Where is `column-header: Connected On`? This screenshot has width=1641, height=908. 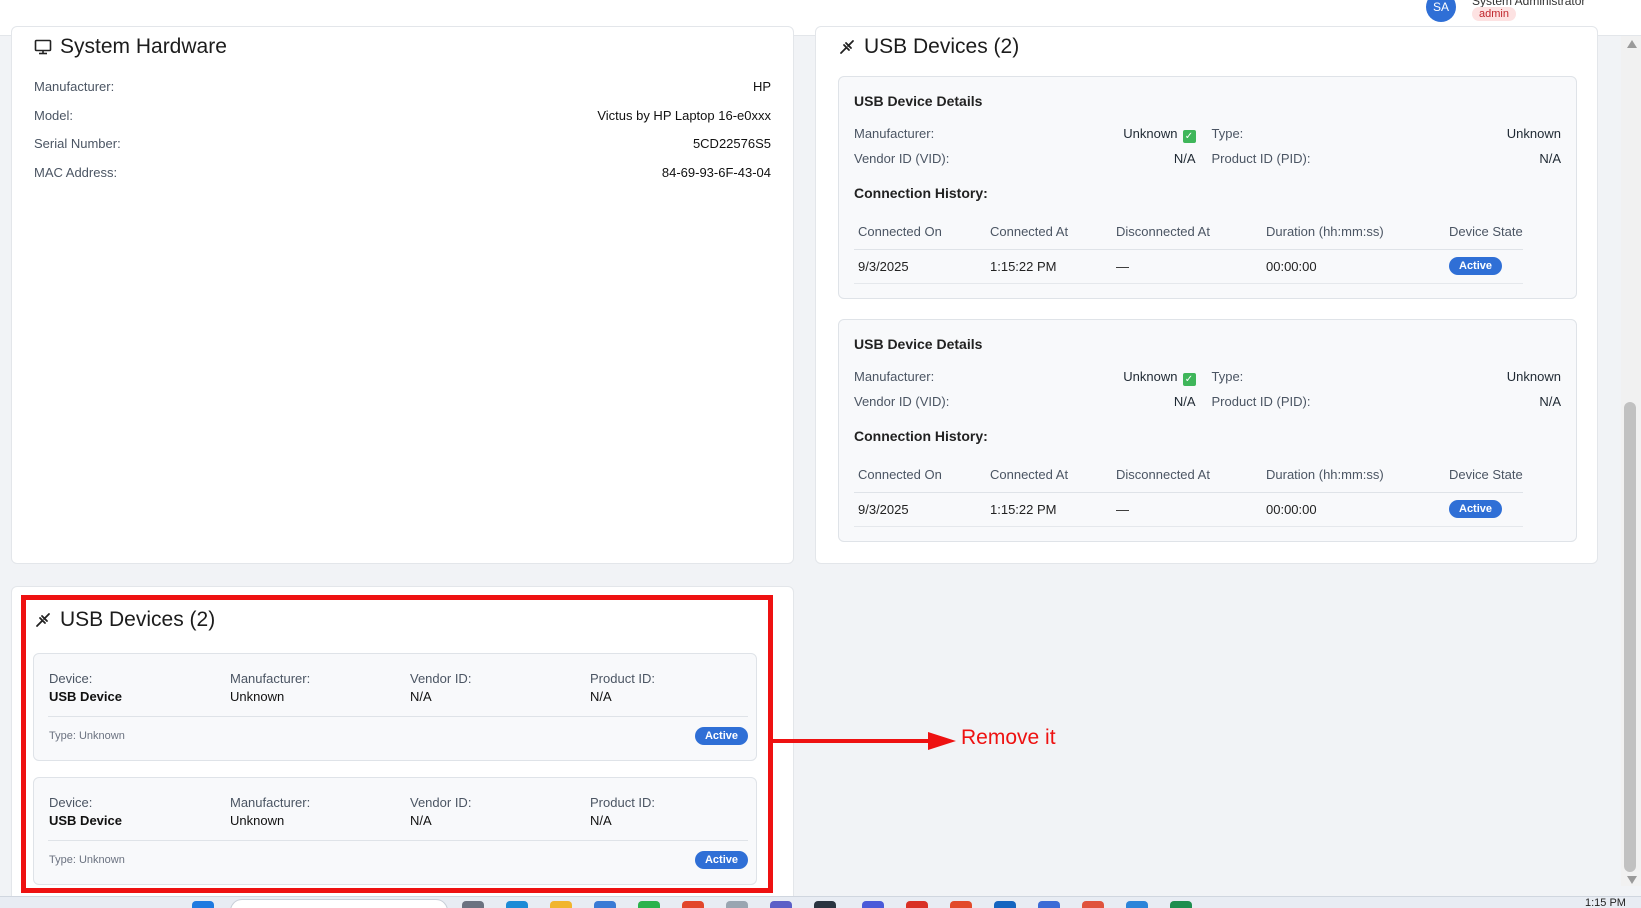
column-header: Connected On is located at coordinates (920, 232).